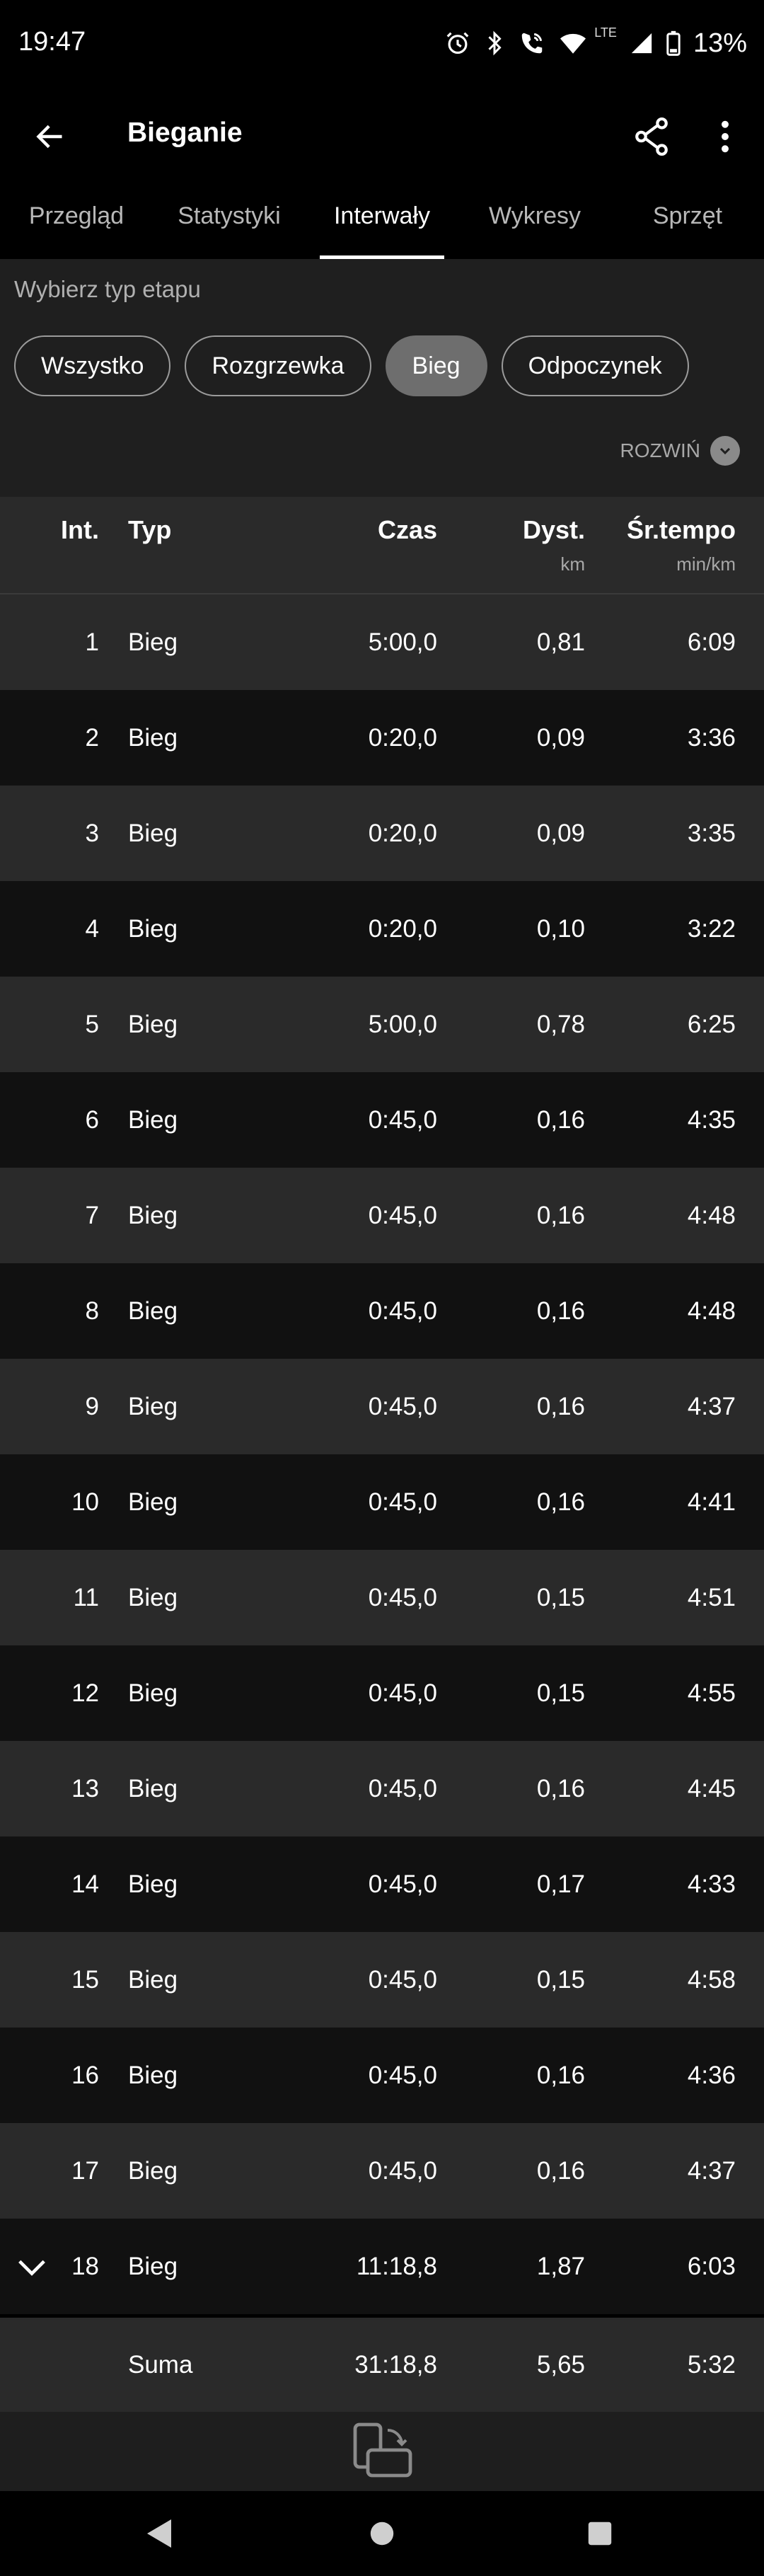  I want to click on tab-przeglad: Przegląd, so click(76, 221).